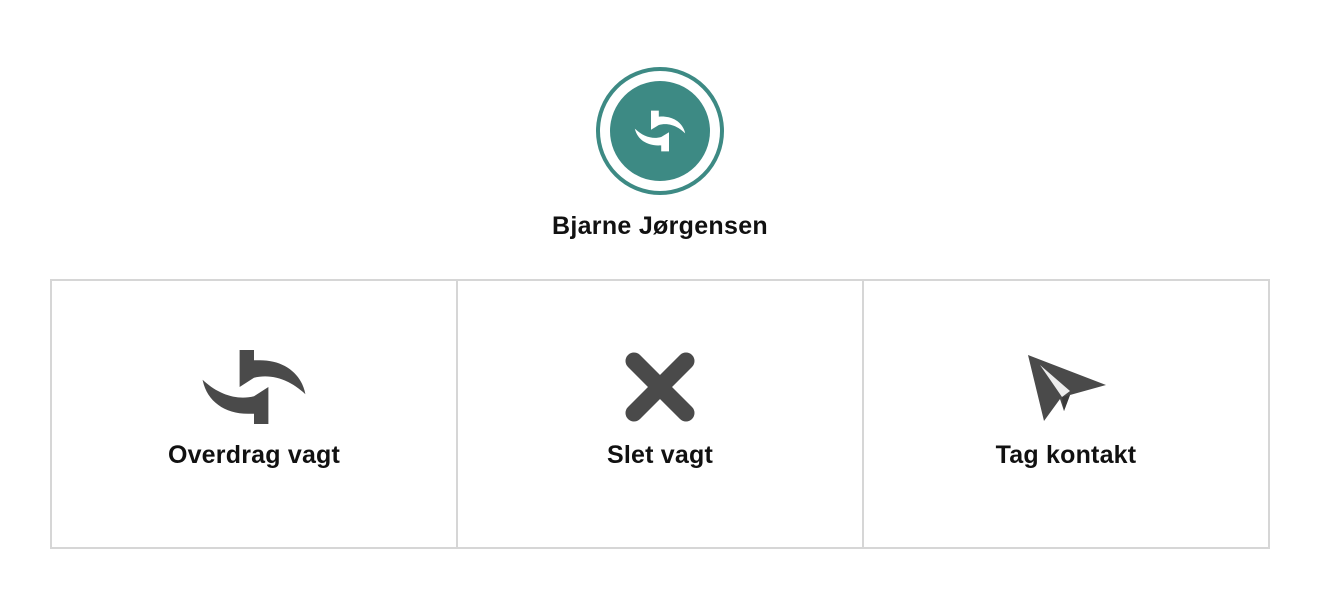 This screenshot has height=608, width=1320. I want to click on close-icon, so click(660, 387).